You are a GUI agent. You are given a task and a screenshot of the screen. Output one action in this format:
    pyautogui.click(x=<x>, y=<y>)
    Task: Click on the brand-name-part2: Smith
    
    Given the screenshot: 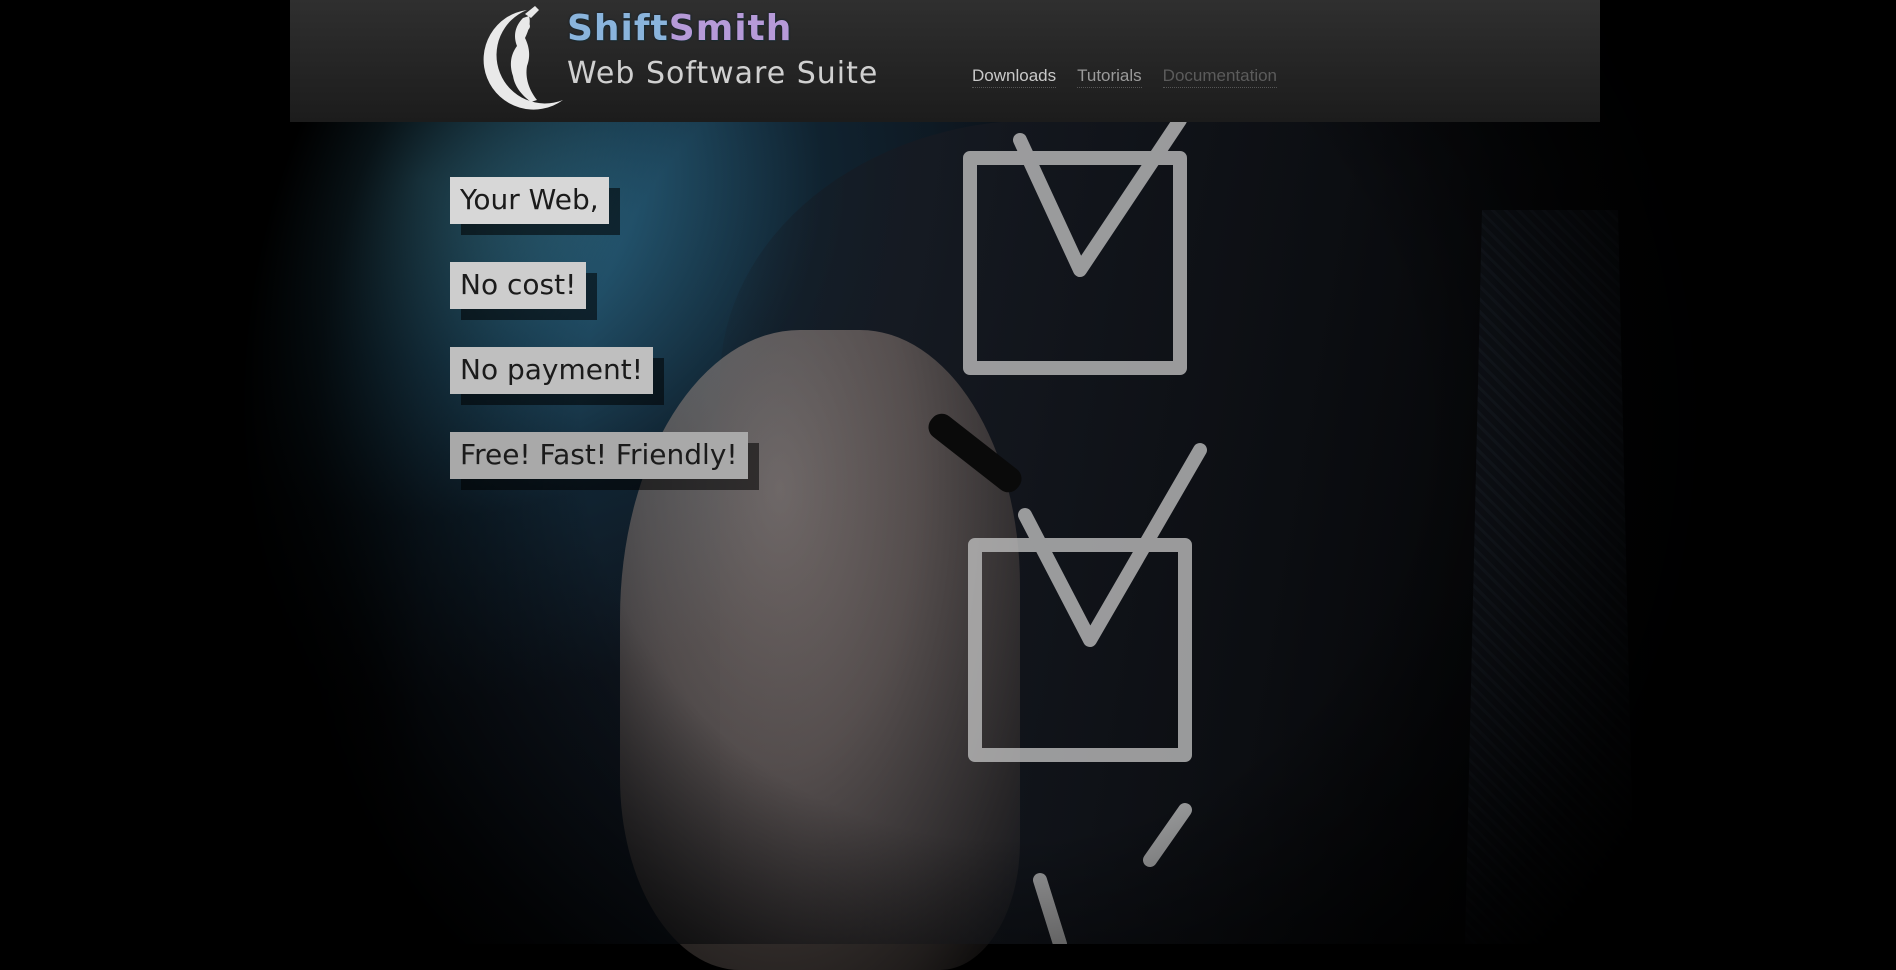 What is the action you would take?
    pyautogui.click(x=730, y=28)
    